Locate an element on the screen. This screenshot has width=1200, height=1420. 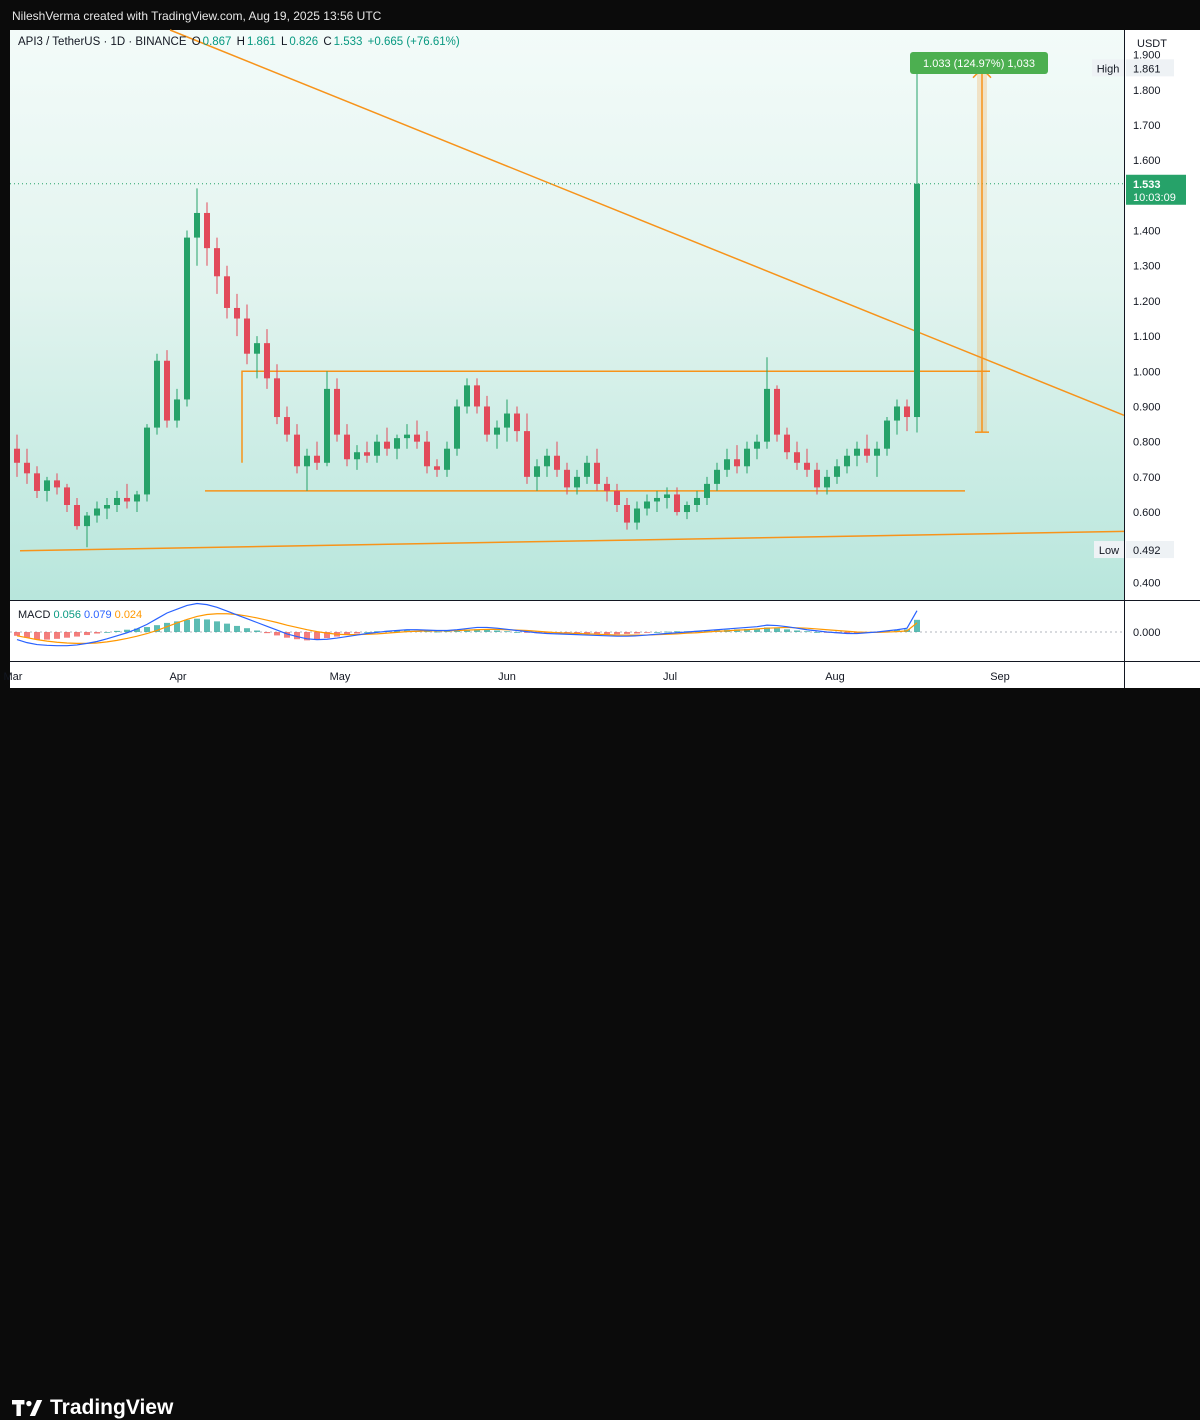
high-value: 1.861 is located at coordinates (261, 42).